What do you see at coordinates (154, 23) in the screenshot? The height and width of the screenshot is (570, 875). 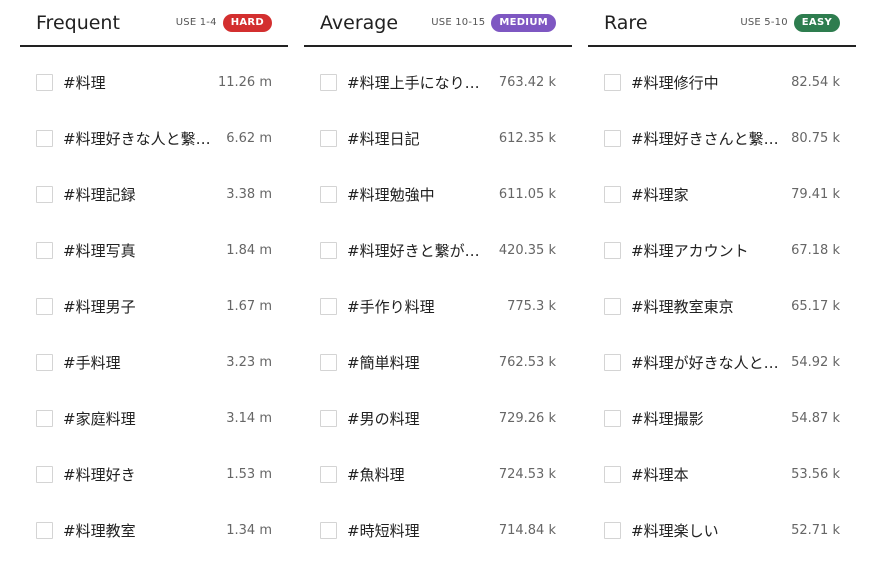 I see `column-header: Frequent USE 1-4 HARD` at bounding box center [154, 23].